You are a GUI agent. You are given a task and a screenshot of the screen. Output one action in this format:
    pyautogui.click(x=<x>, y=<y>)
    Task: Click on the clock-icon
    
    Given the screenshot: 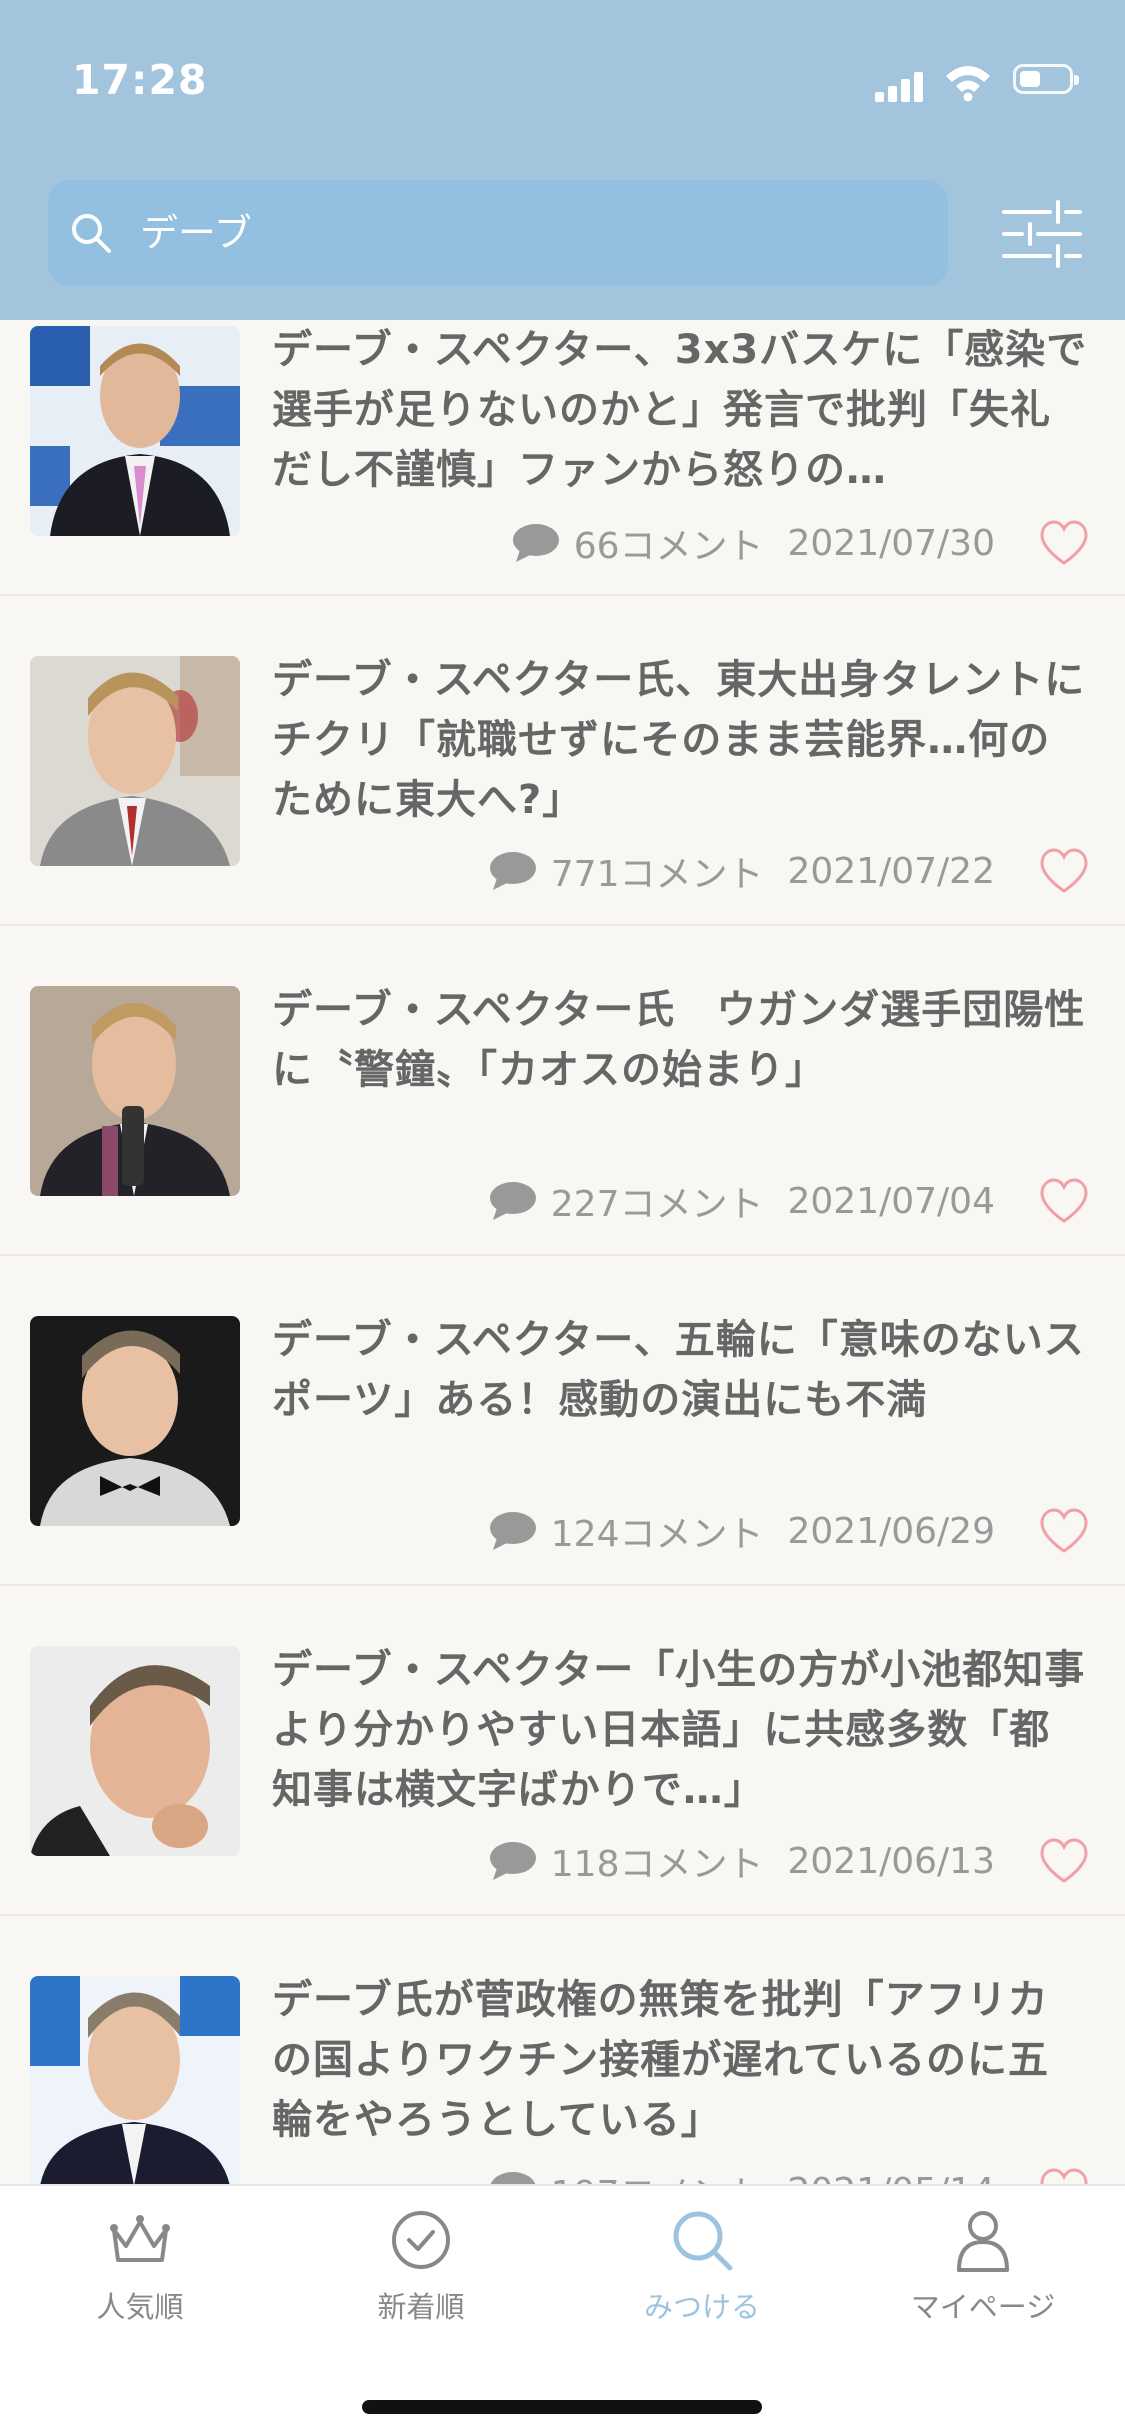 What is the action you would take?
    pyautogui.click(x=421, y=2240)
    